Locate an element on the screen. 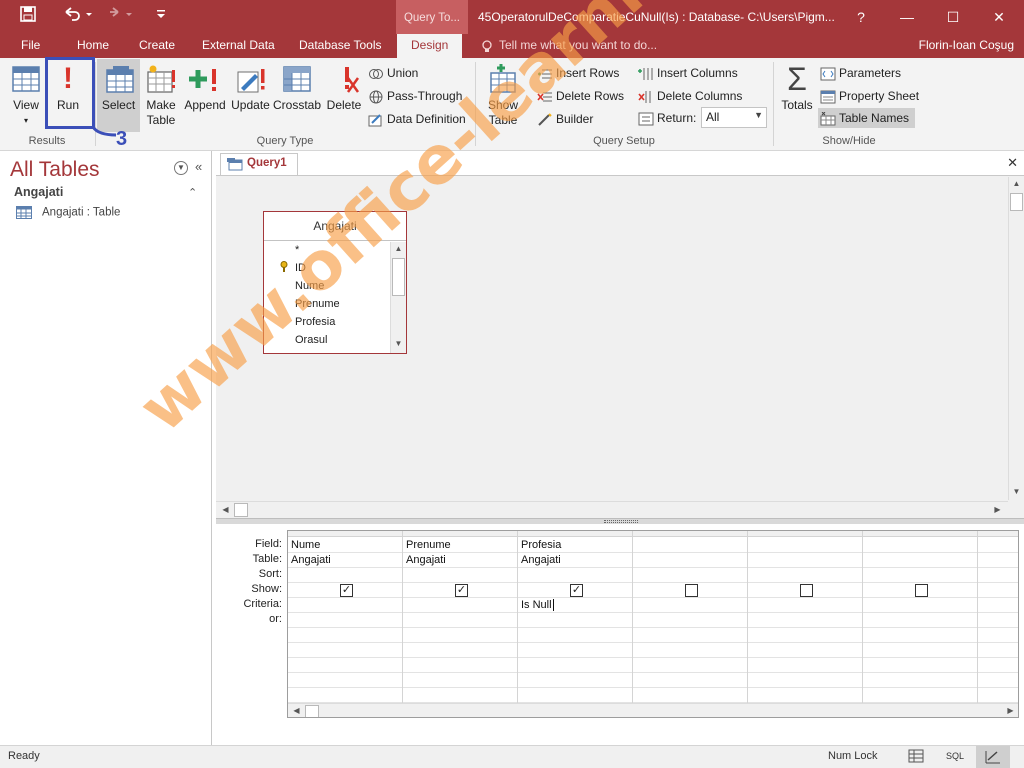 Image resolution: width=1024 pixels, height=768 pixels. nav-group-header: Angajati is located at coordinates (38, 192).